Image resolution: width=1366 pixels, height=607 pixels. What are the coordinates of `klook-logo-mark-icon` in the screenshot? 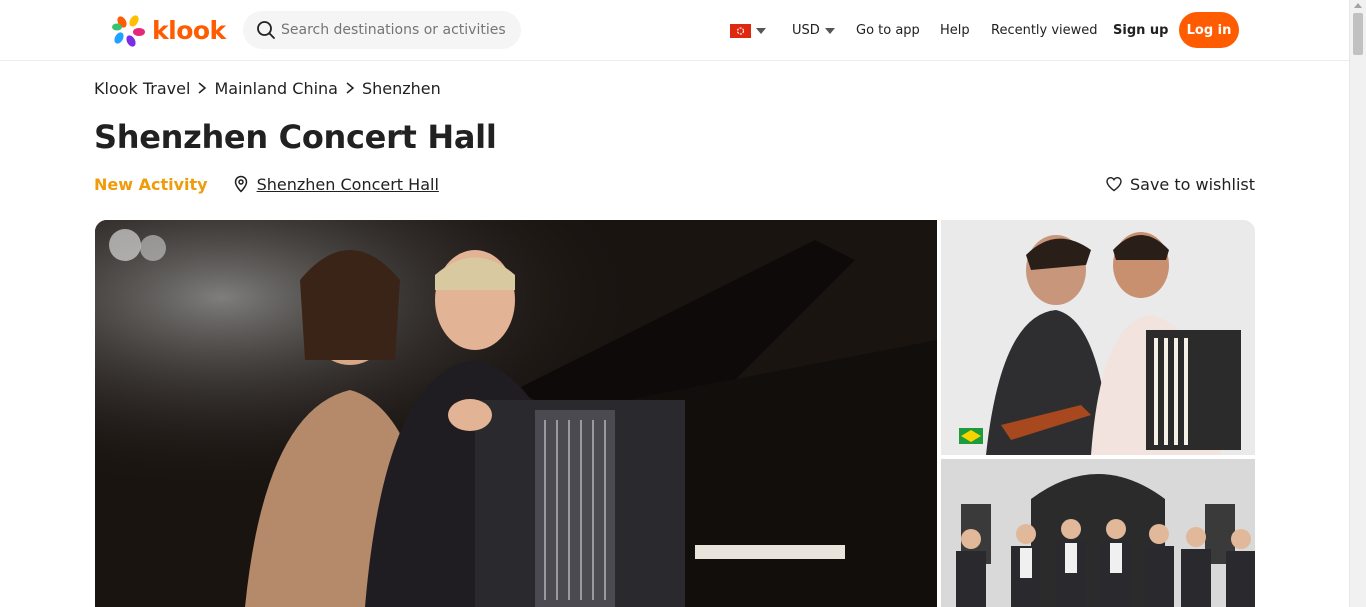 It's located at (128, 30).